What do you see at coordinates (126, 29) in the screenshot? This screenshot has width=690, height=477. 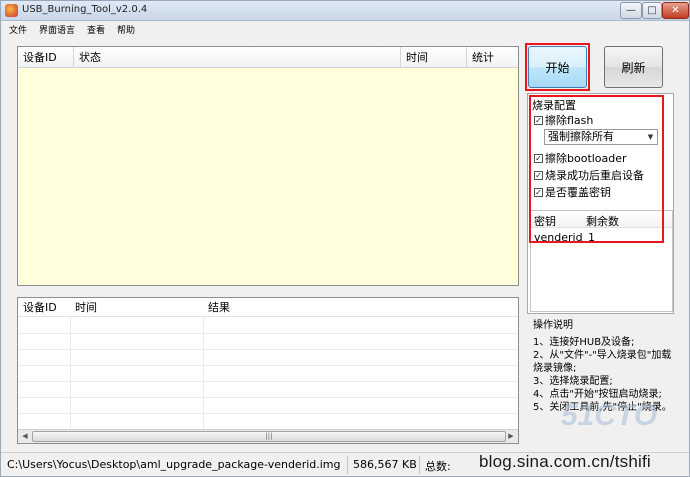 I see `menu-help: 帮助` at bounding box center [126, 29].